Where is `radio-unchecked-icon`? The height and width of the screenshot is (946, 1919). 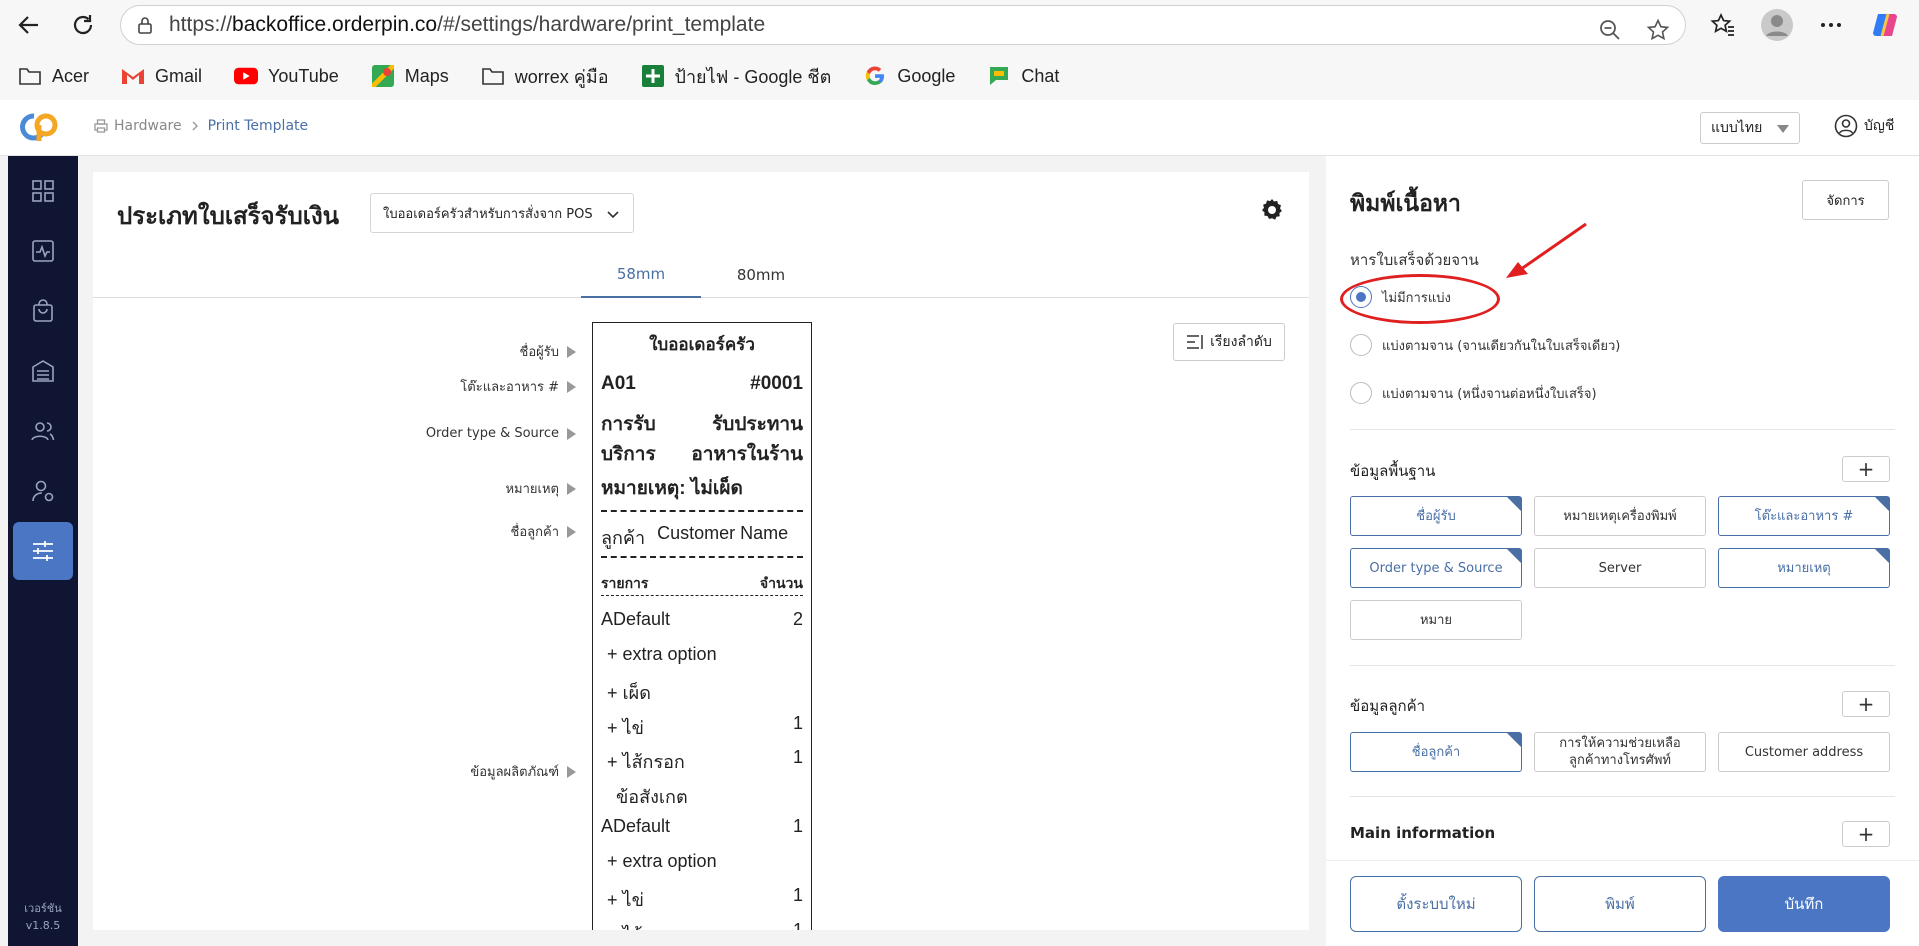 radio-unchecked-icon is located at coordinates (1361, 393).